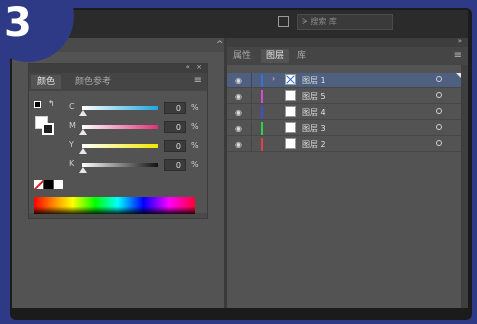  What do you see at coordinates (344, 112) in the screenshot?
I see `layer-row: ◉ 图层 4` at bounding box center [344, 112].